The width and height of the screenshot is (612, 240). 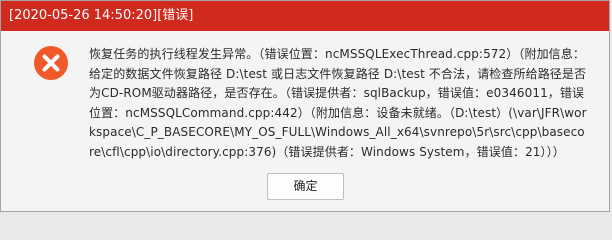 I want to click on dialog-title: [2020-05-26 14:50:20][错误], so click(x=101, y=15).